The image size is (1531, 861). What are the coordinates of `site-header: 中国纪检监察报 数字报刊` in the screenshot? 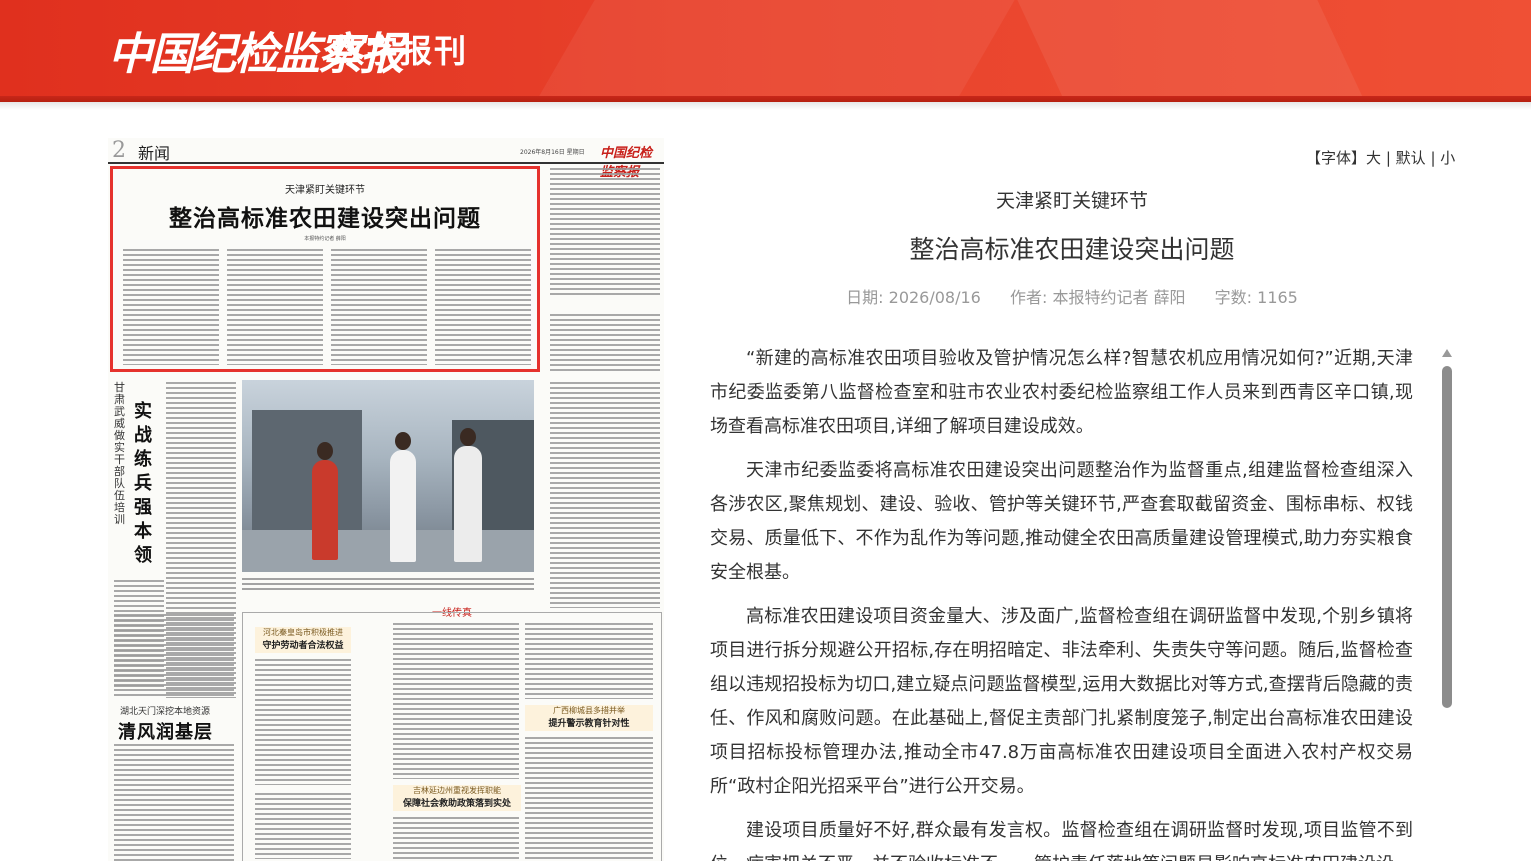 It's located at (765, 51).